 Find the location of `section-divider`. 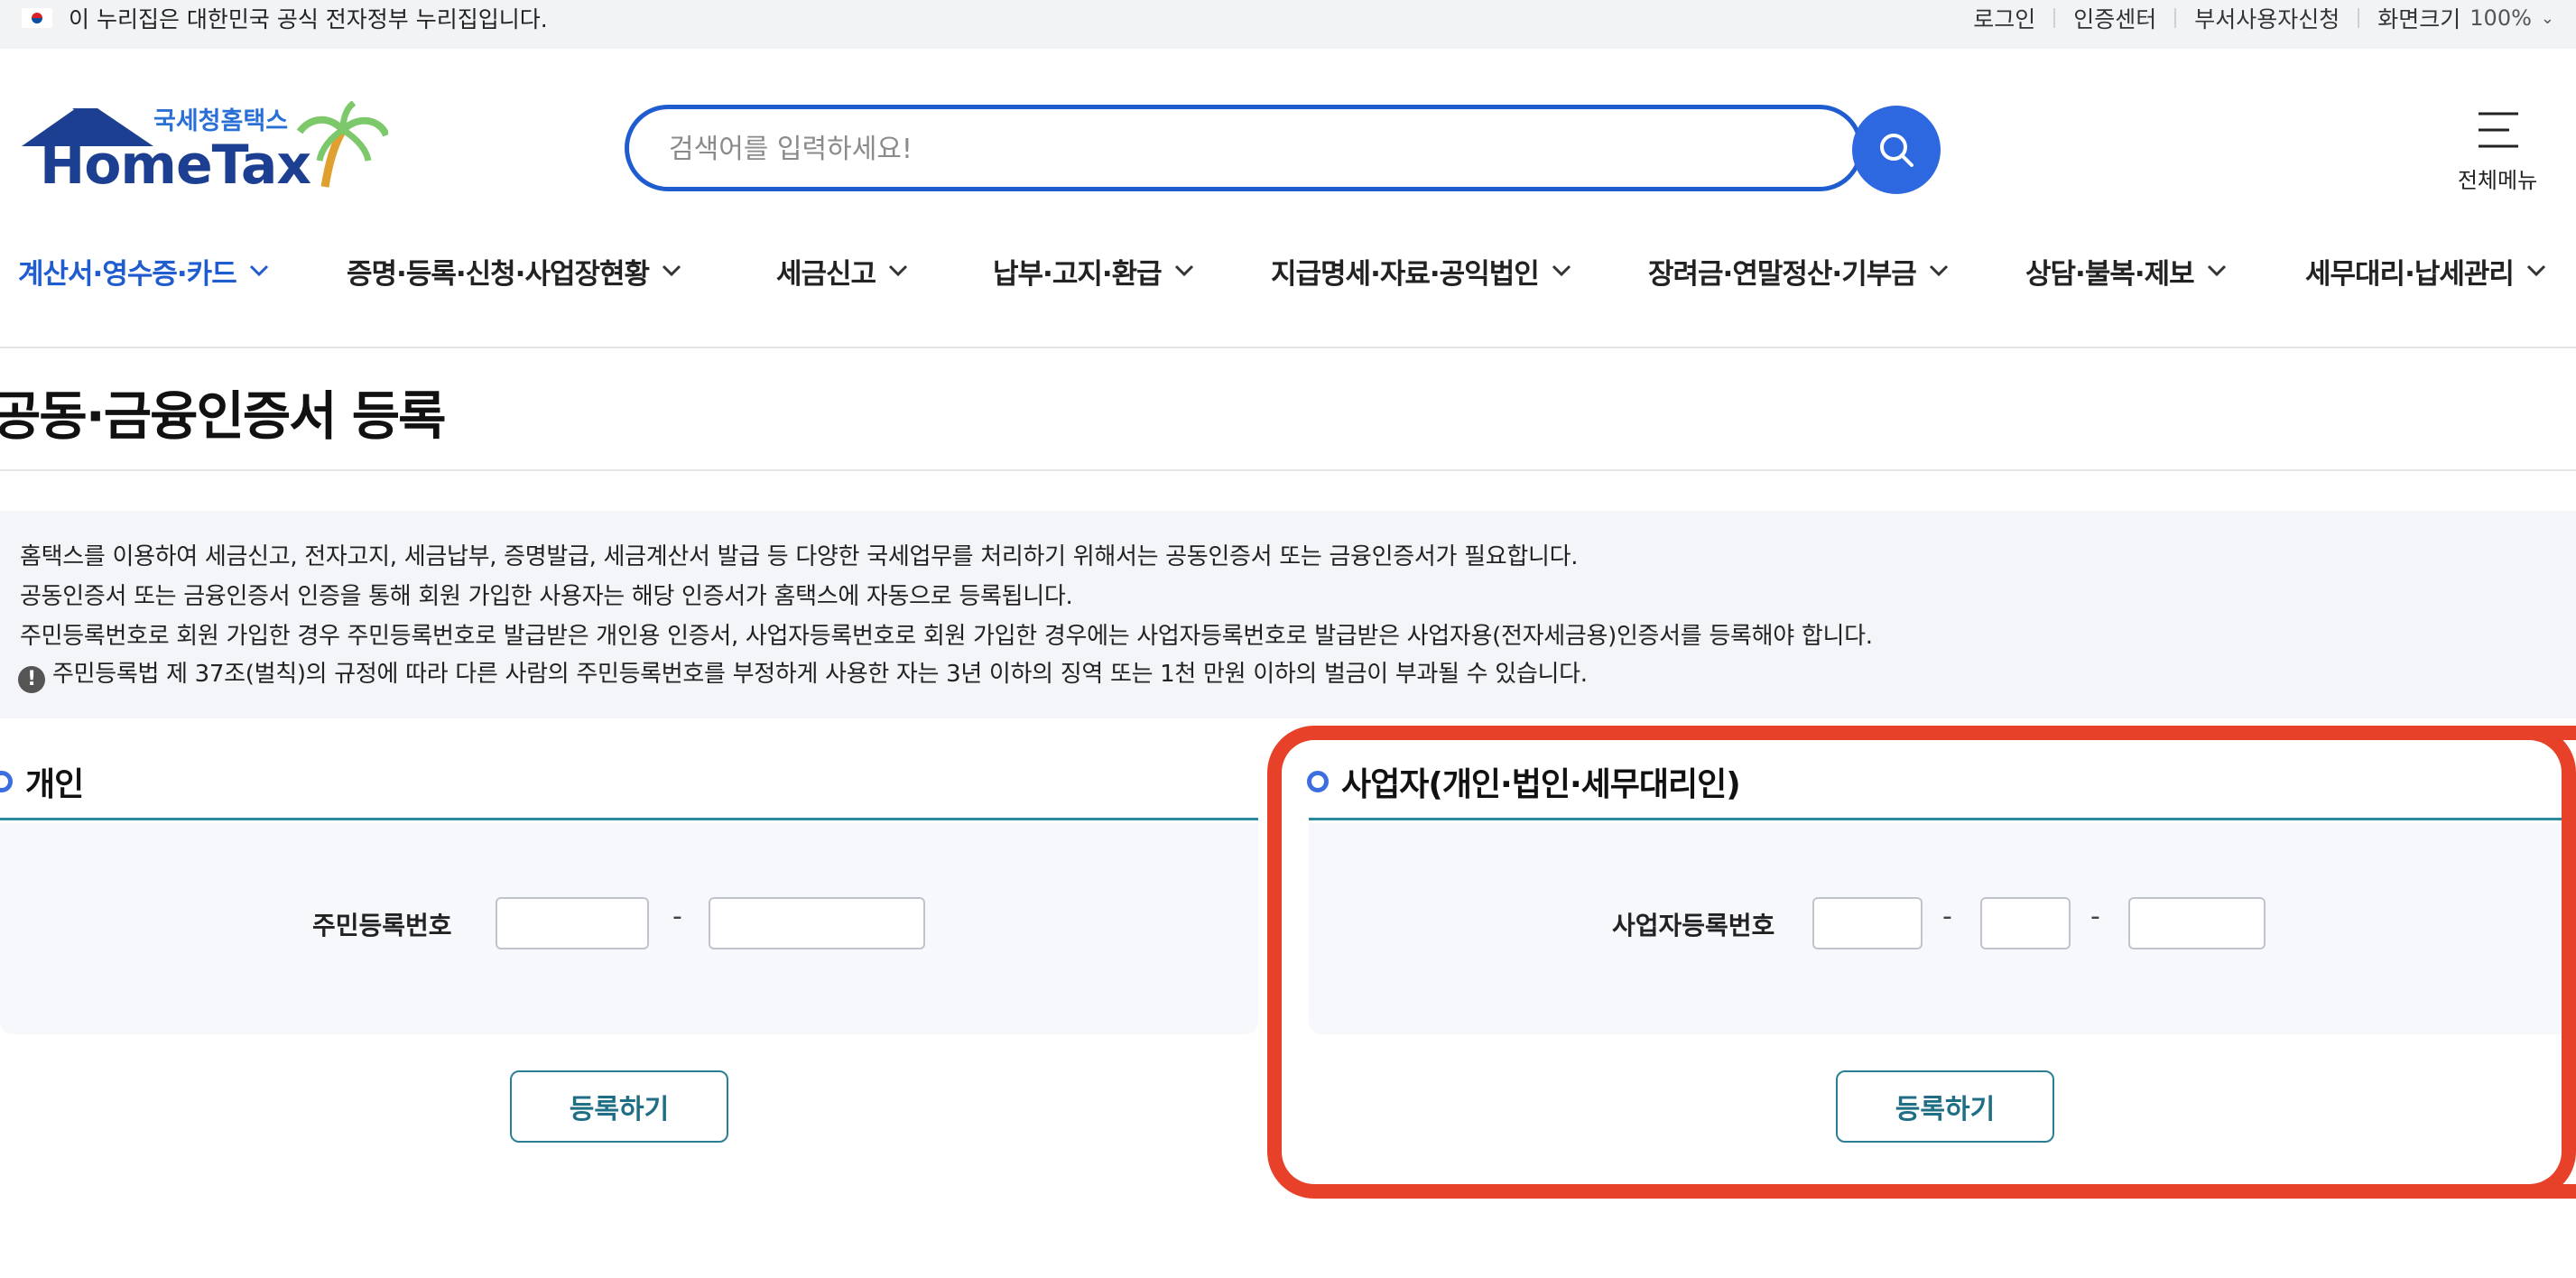

section-divider is located at coordinates (629, 819).